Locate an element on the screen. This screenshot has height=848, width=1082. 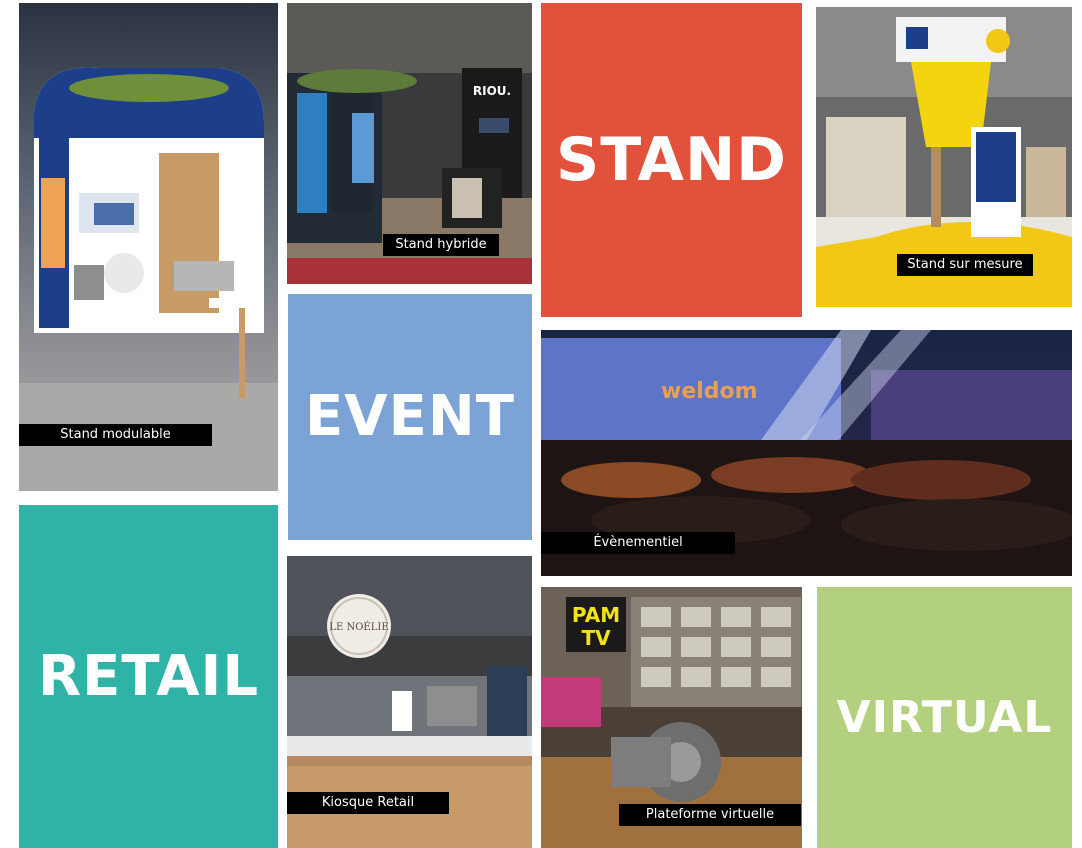
tile-virtual-title: VIRTUAL is located at coordinates (944, 717).